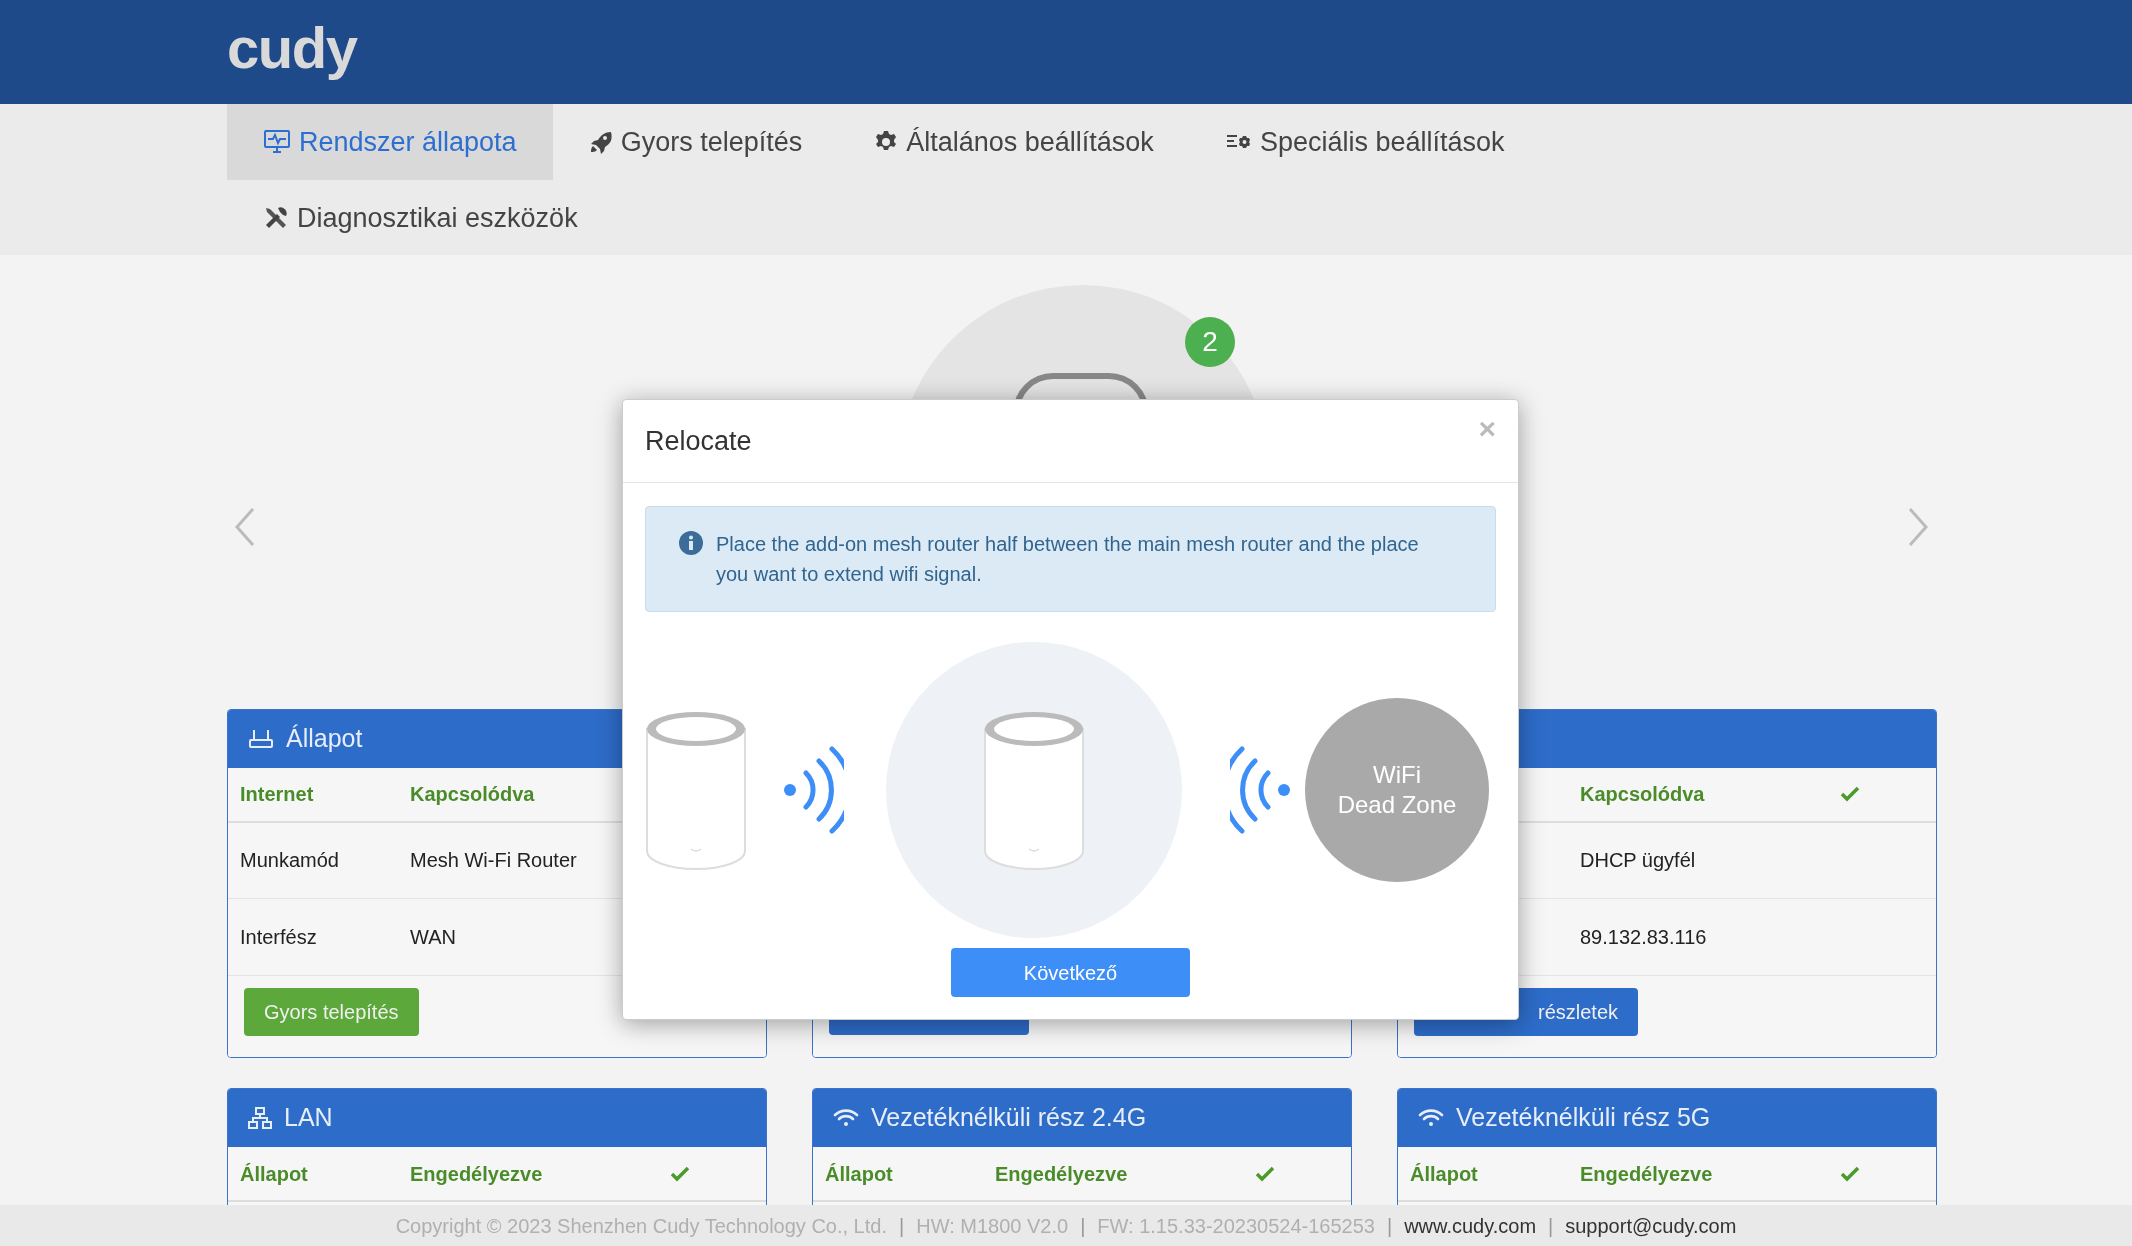  What do you see at coordinates (1651, 1225) in the screenshot?
I see `footer-link: support@cudy.com` at bounding box center [1651, 1225].